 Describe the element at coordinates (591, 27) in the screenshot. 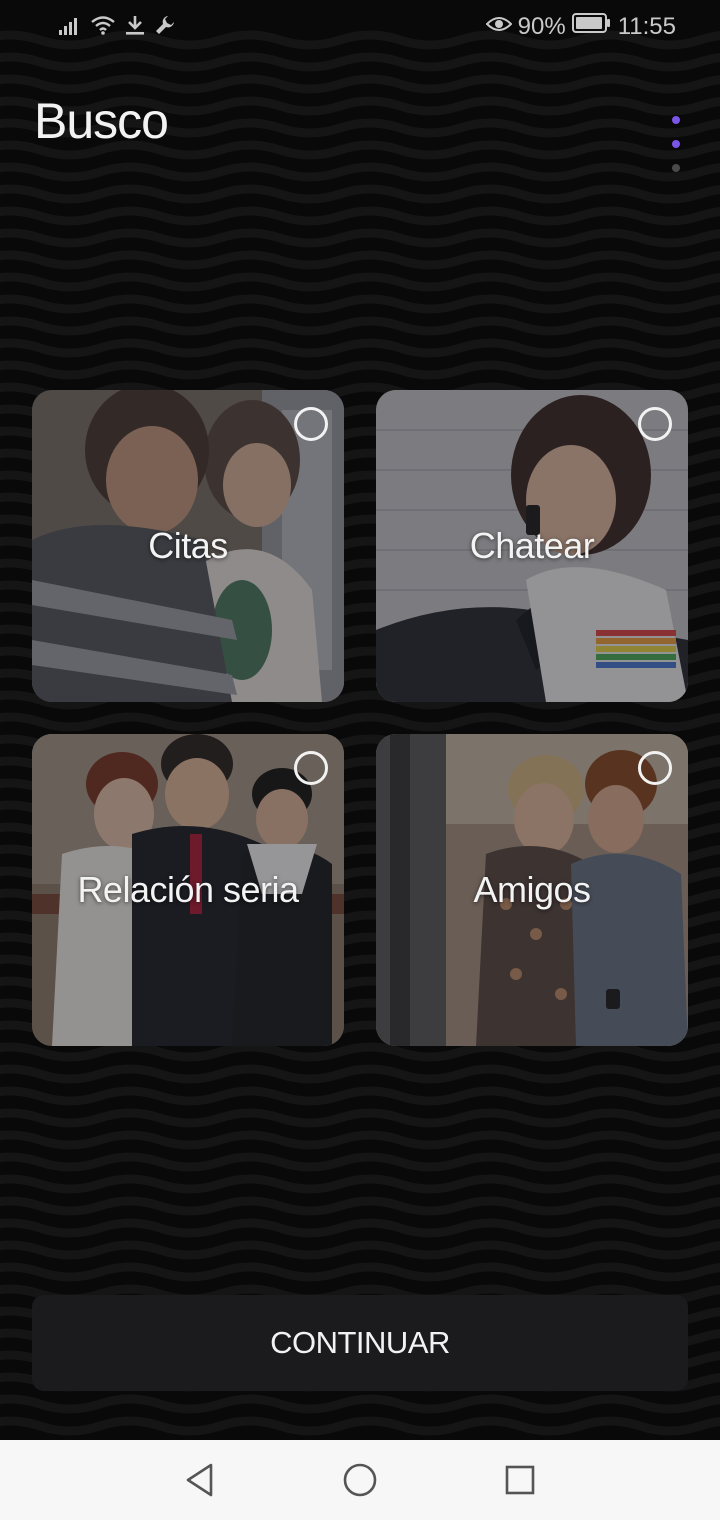

I see `battery-icon` at that location.